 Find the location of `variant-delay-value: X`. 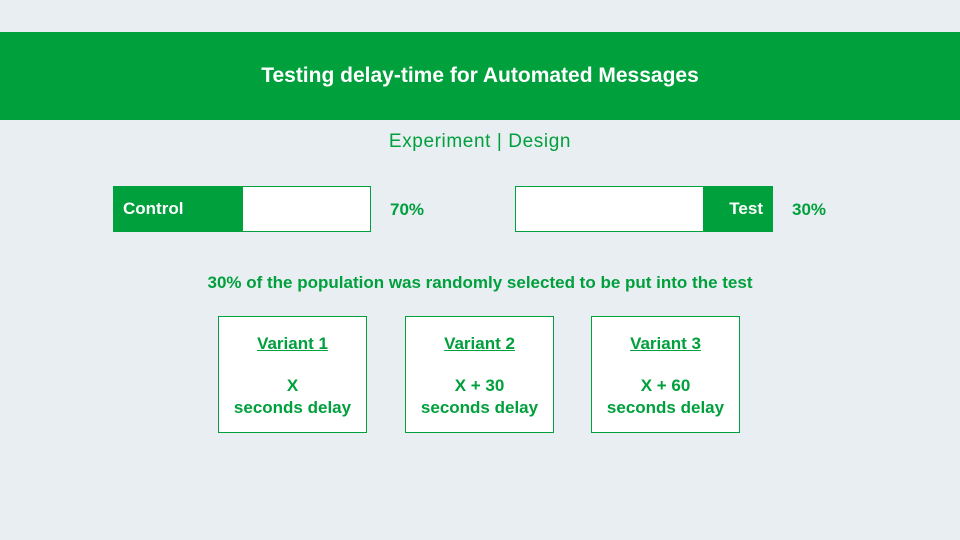

variant-delay-value: X is located at coordinates (292, 385).